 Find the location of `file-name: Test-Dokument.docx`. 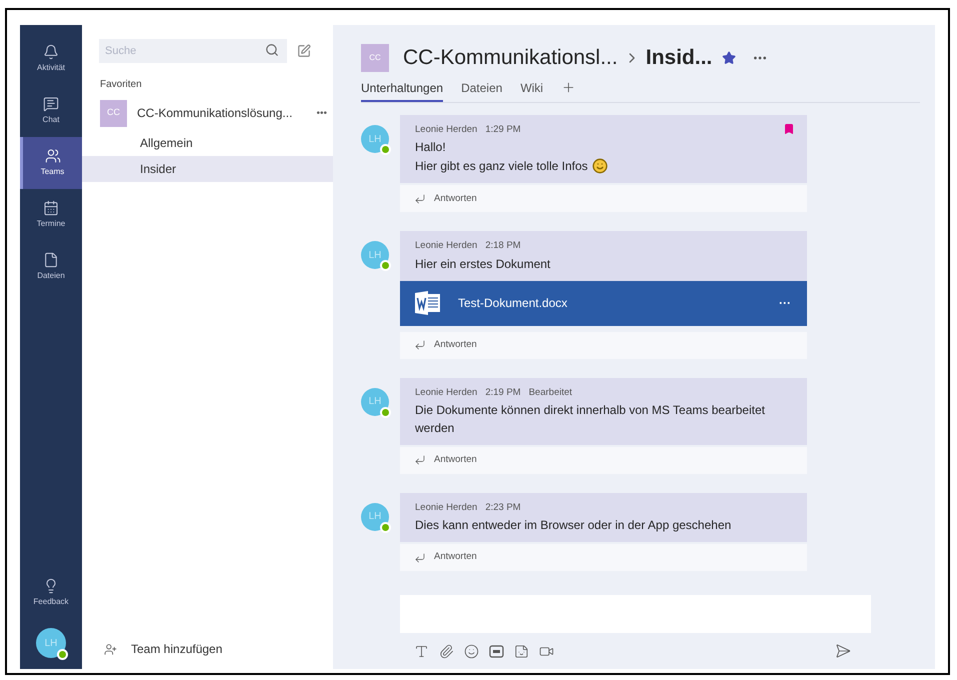

file-name: Test-Dokument.docx is located at coordinates (513, 303).